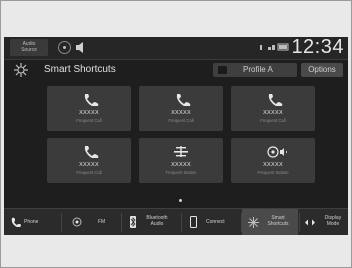 This screenshot has width=352, height=268. Describe the element at coordinates (79, 47) in the screenshot. I see `speaker-icon` at that location.